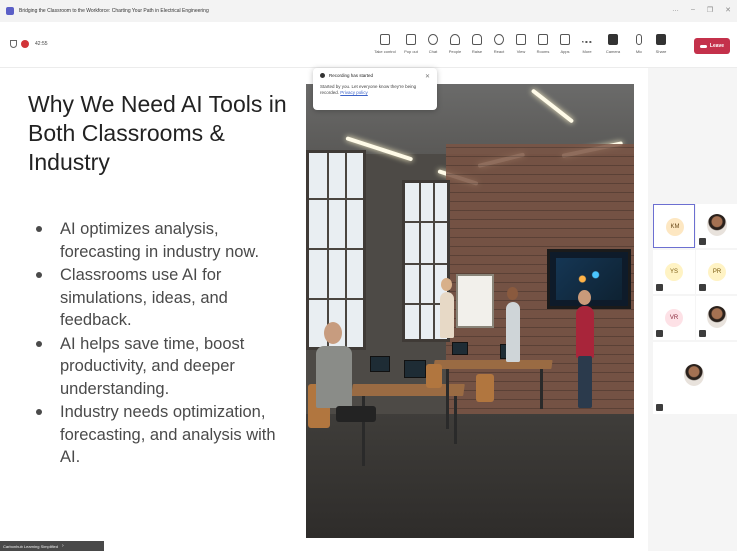 The height and width of the screenshot is (551, 737). Describe the element at coordinates (447, 399) in the screenshot. I see `desk-leg` at that location.